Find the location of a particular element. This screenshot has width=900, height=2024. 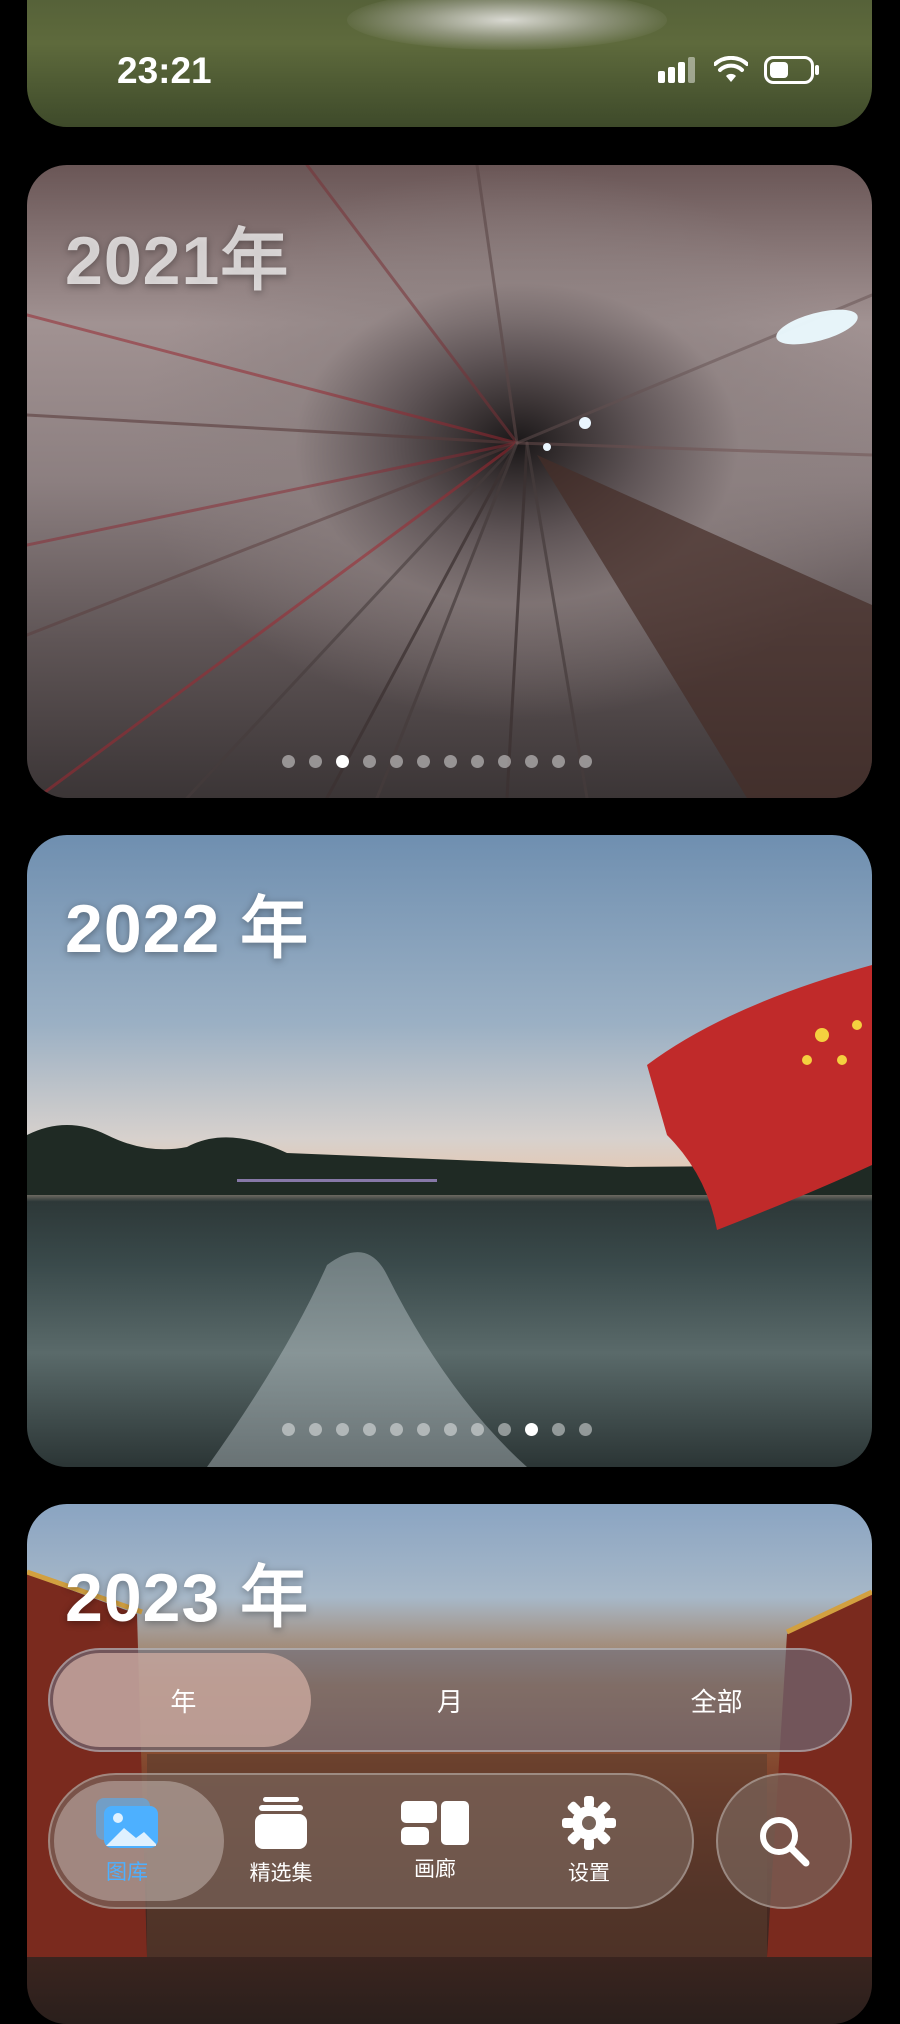

segment-all: 全部 is located at coordinates (716, 1700).